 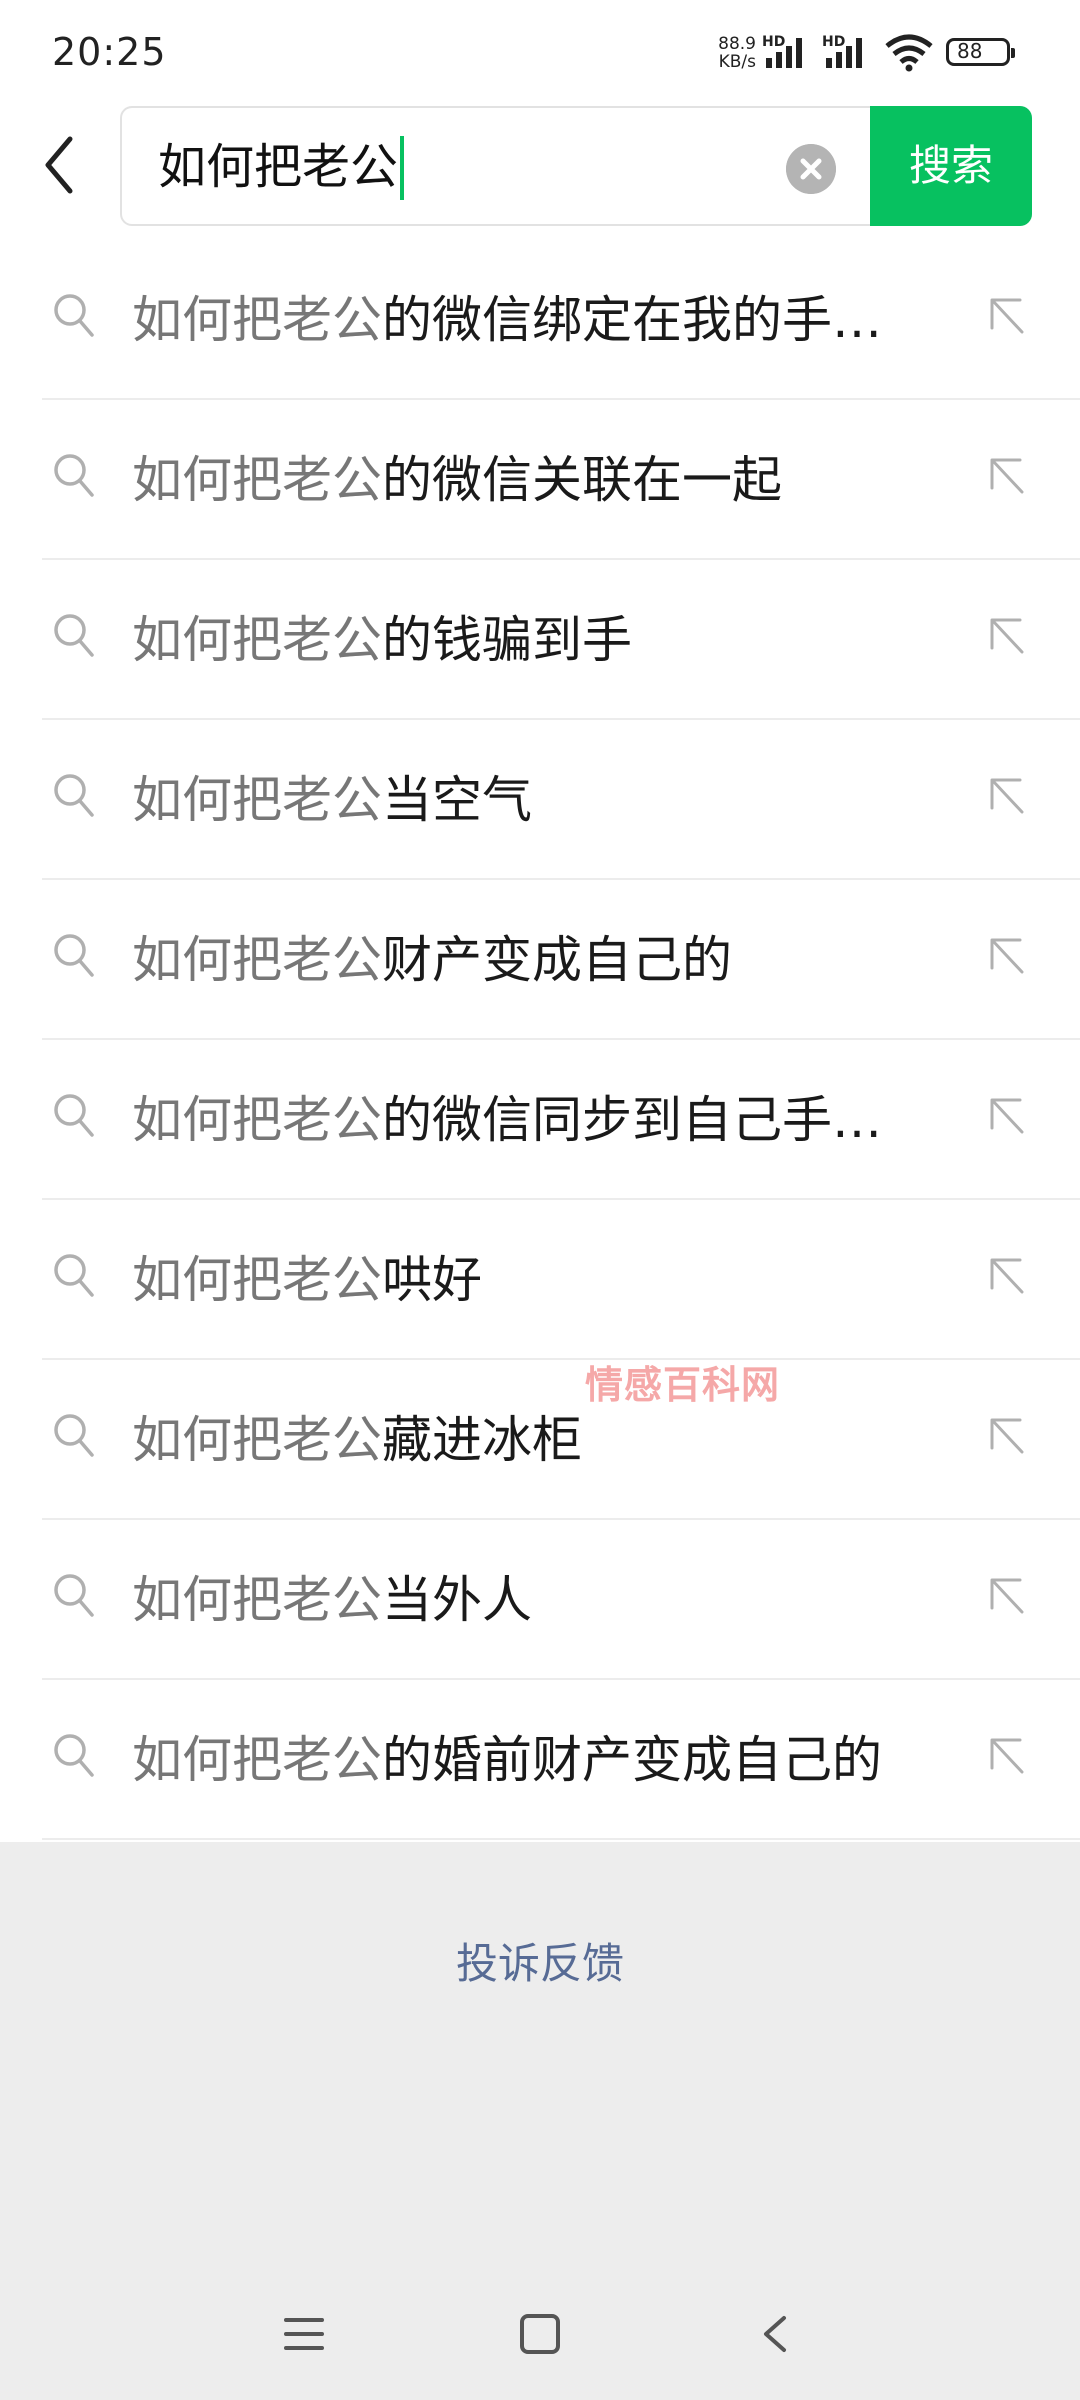 What do you see at coordinates (109, 52) in the screenshot?
I see `status-time: 20:25` at bounding box center [109, 52].